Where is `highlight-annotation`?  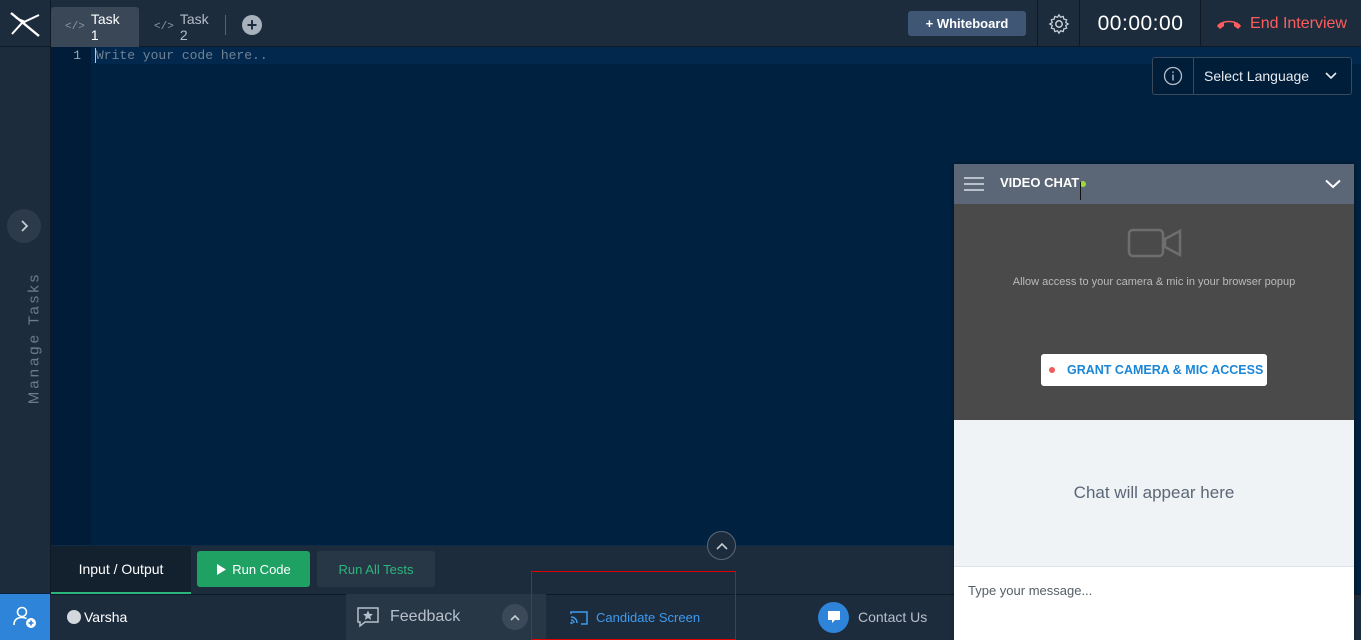 highlight-annotation is located at coordinates (633, 605).